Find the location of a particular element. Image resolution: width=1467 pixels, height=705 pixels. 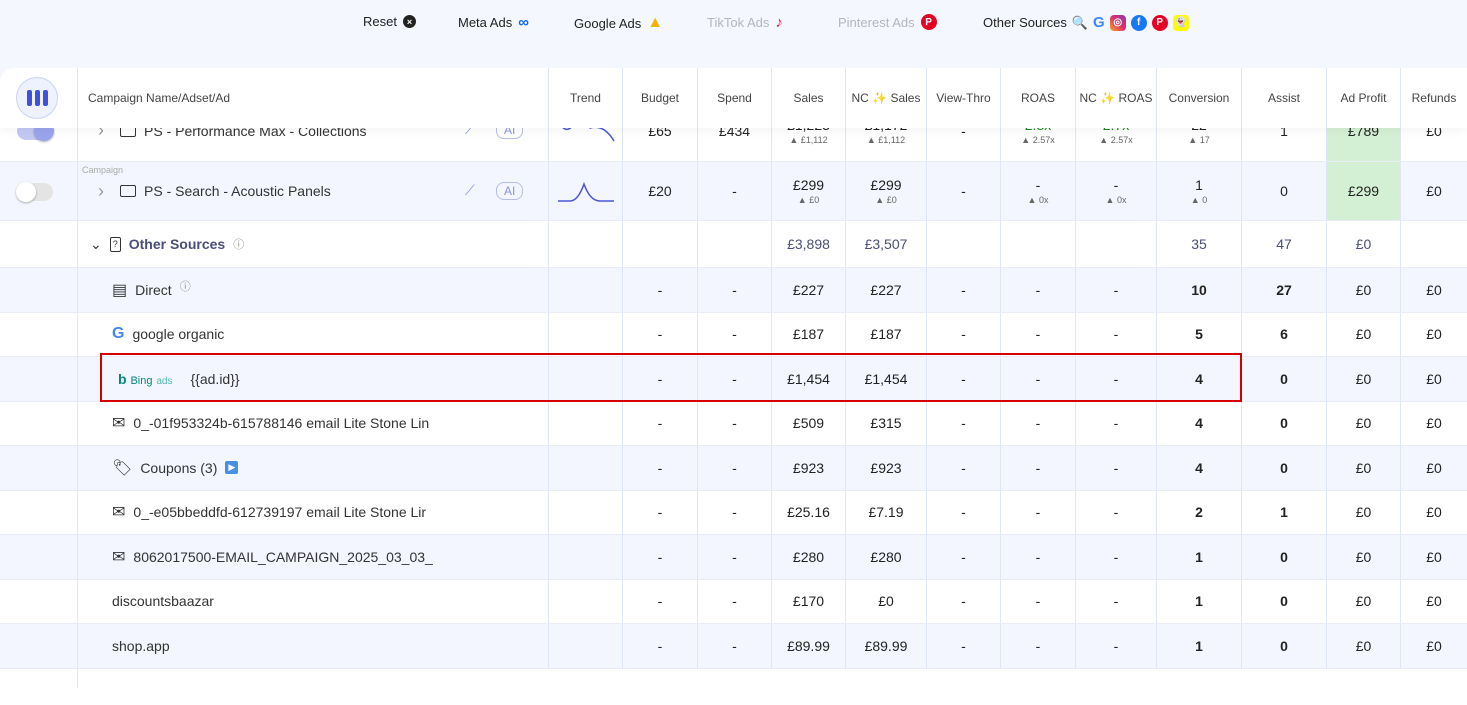

header-sales: Sales is located at coordinates (808, 98).